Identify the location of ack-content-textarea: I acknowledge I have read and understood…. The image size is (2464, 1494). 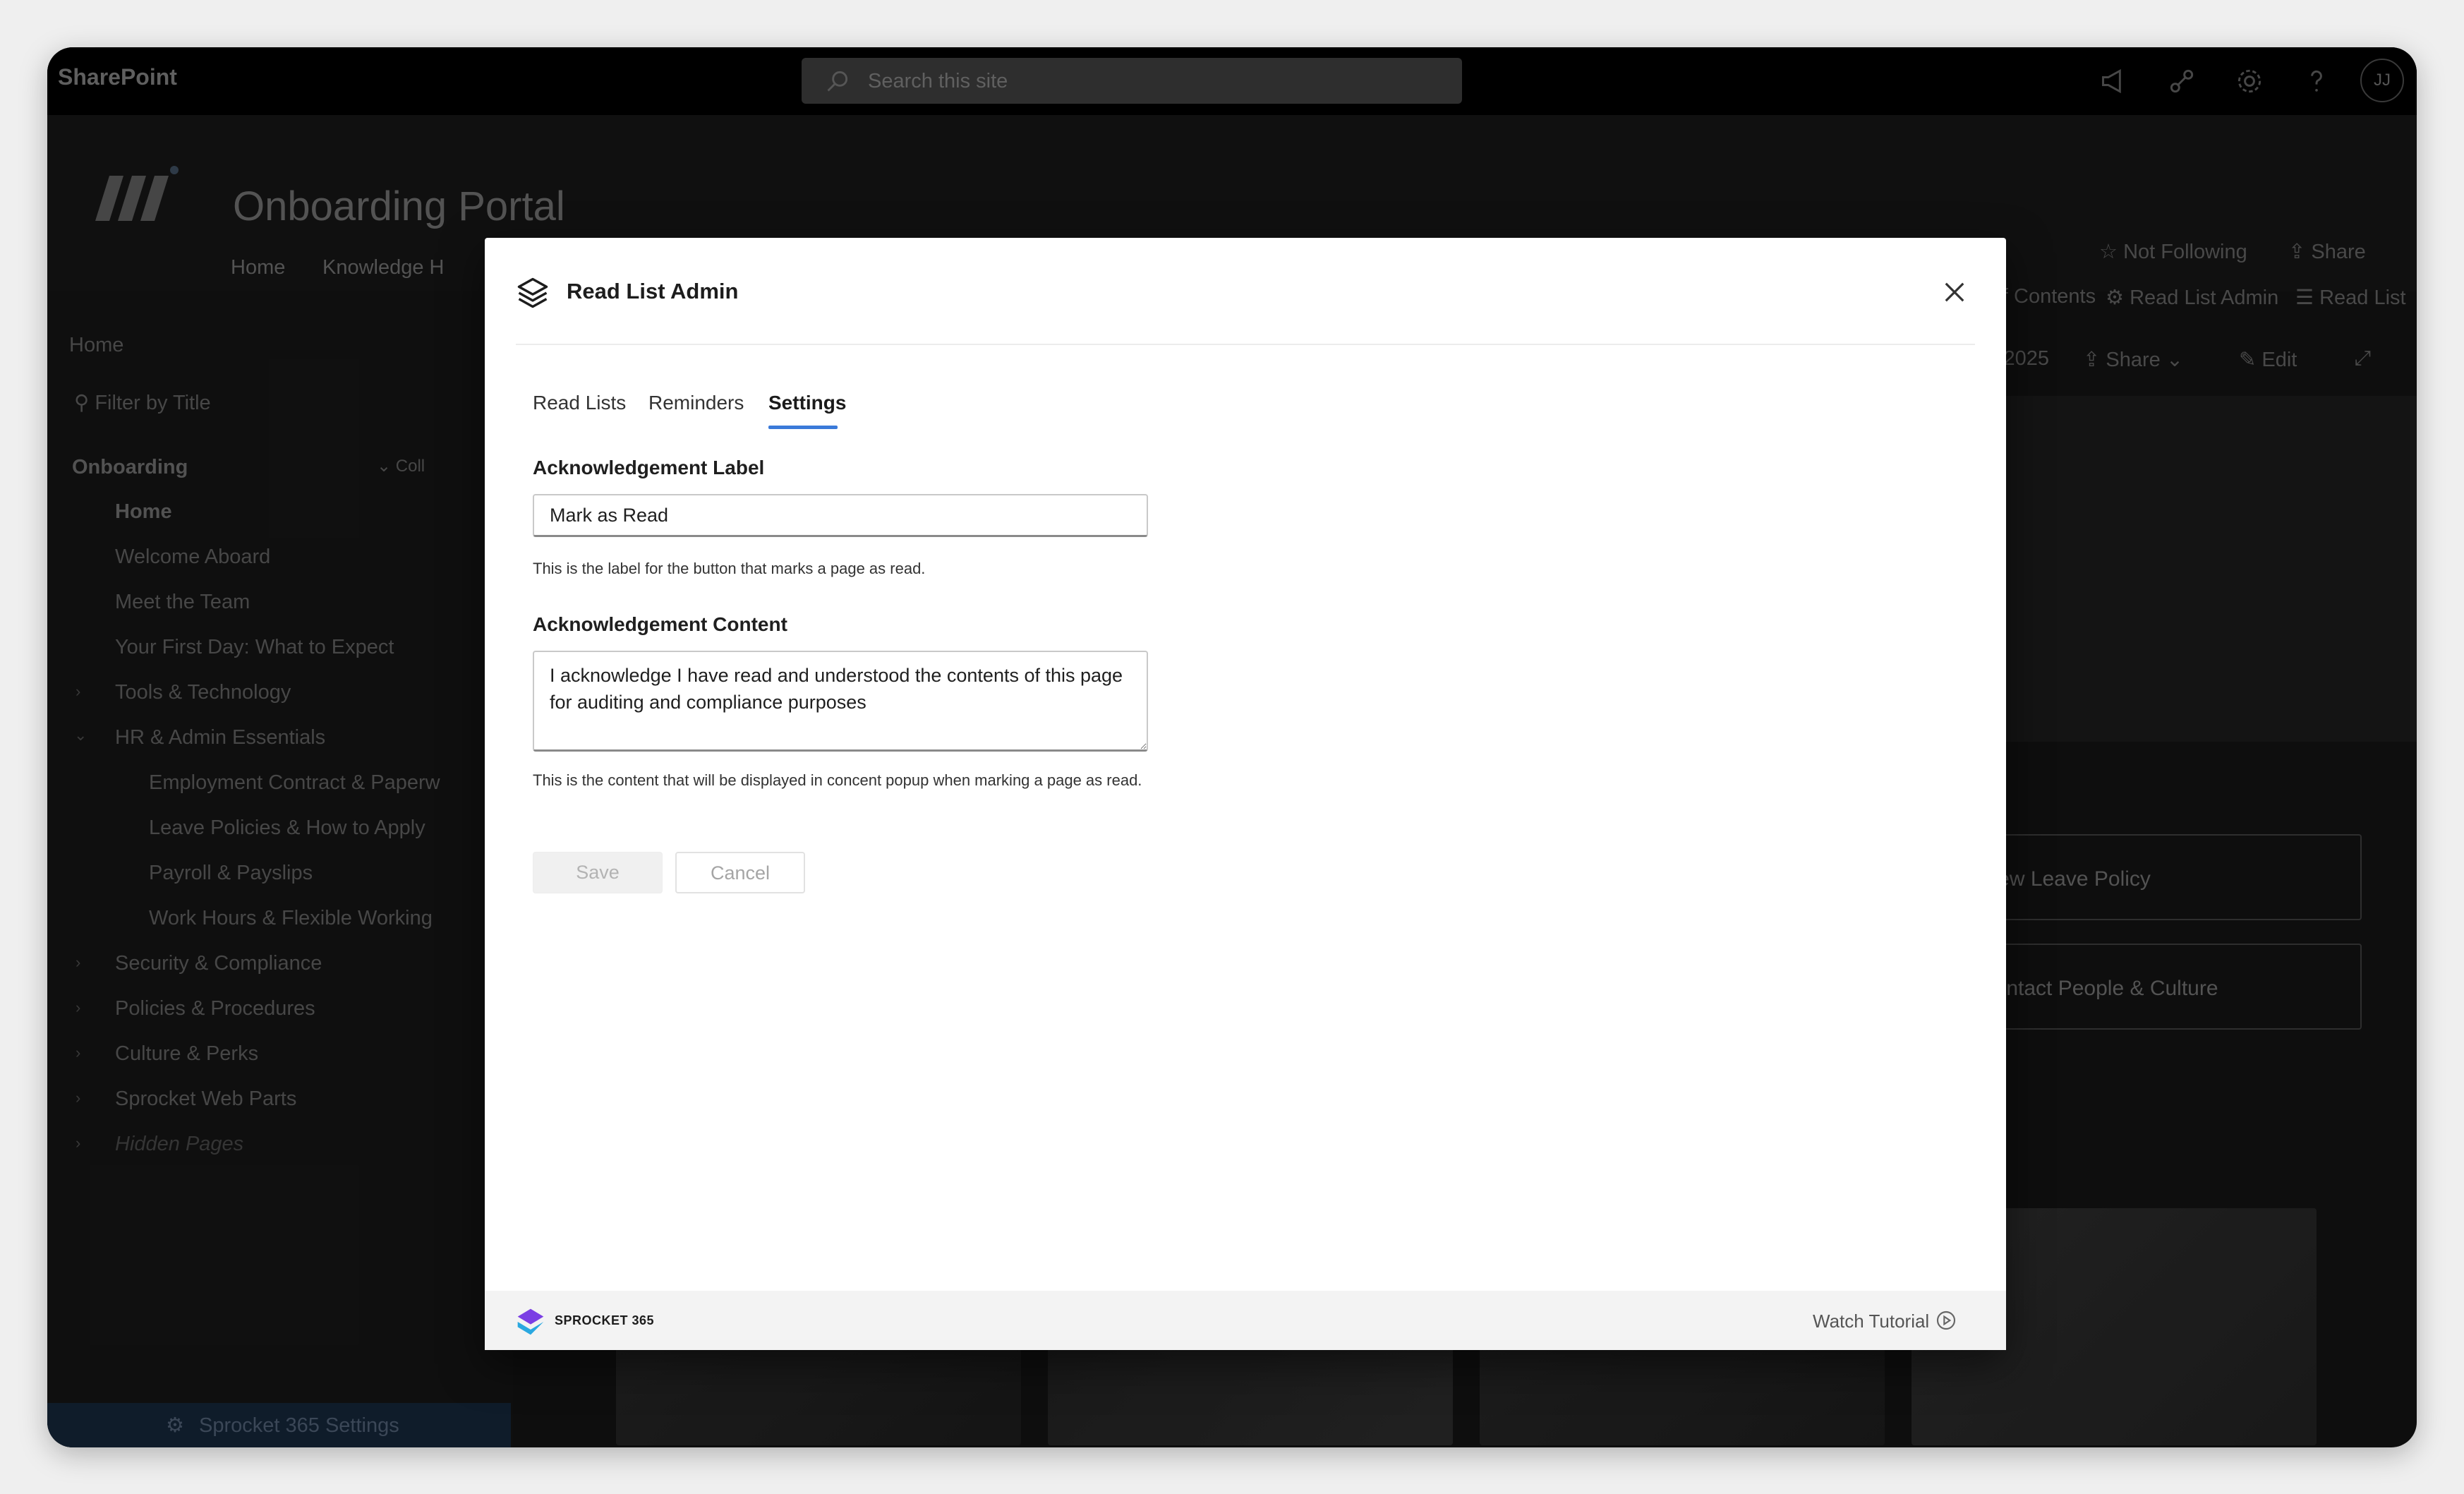
(840, 701).